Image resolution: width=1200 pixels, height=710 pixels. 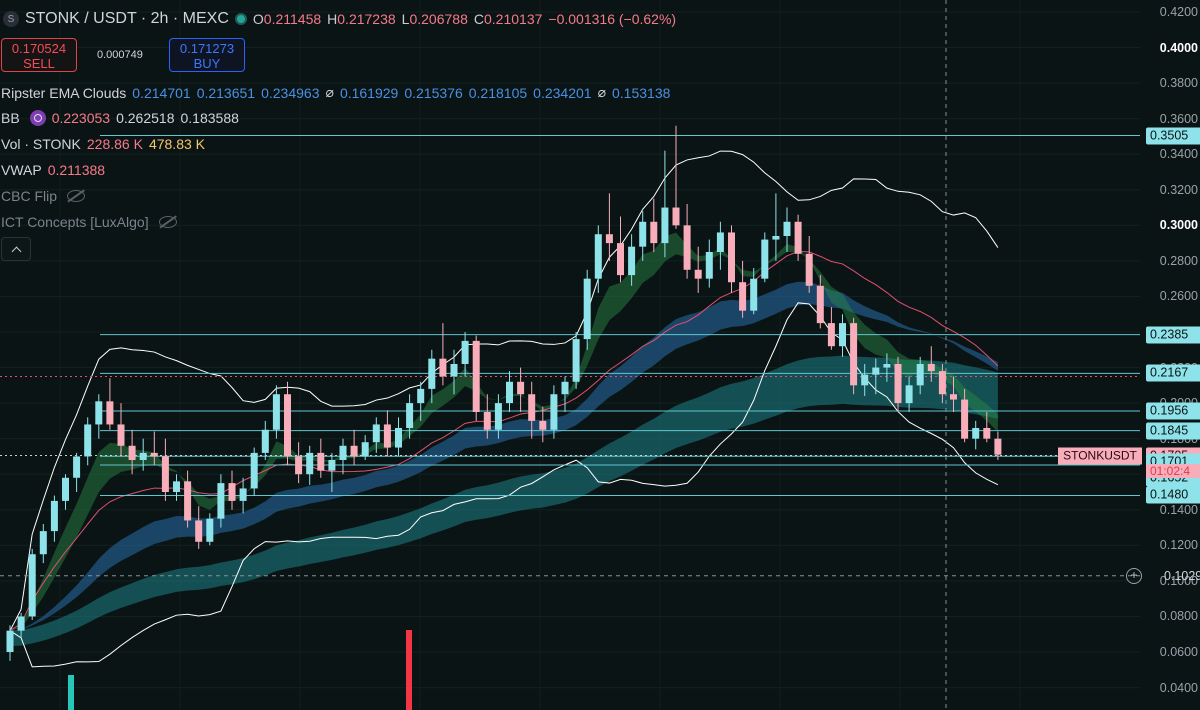 I want to click on market-open-icon, so click(x=240, y=19).